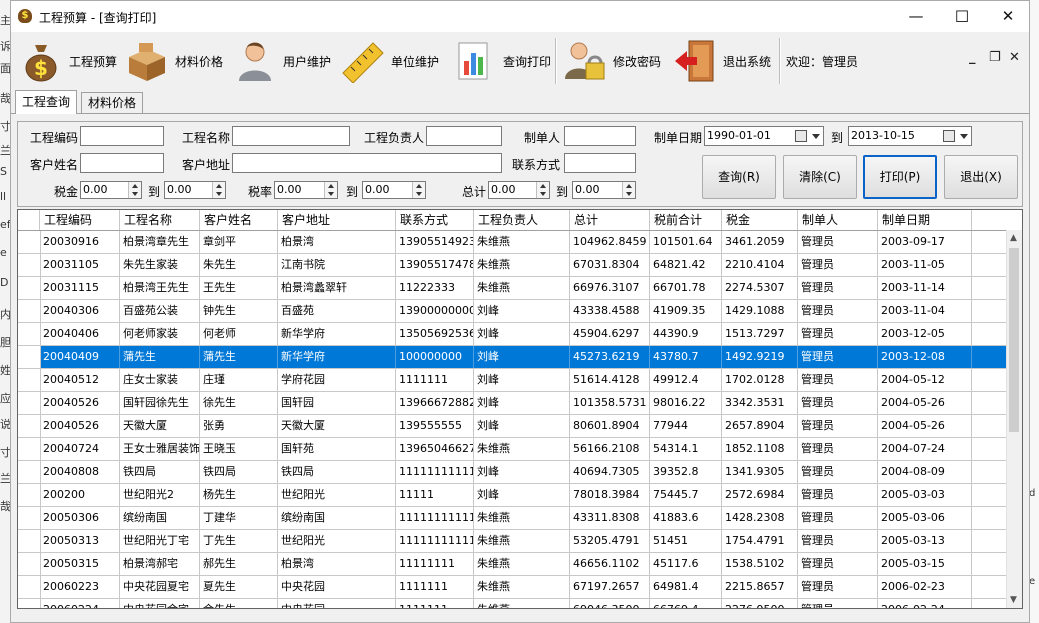 Image resolution: width=1039 pixels, height=623 pixels. I want to click on table-cell: 世纪阳光2, so click(160, 495).